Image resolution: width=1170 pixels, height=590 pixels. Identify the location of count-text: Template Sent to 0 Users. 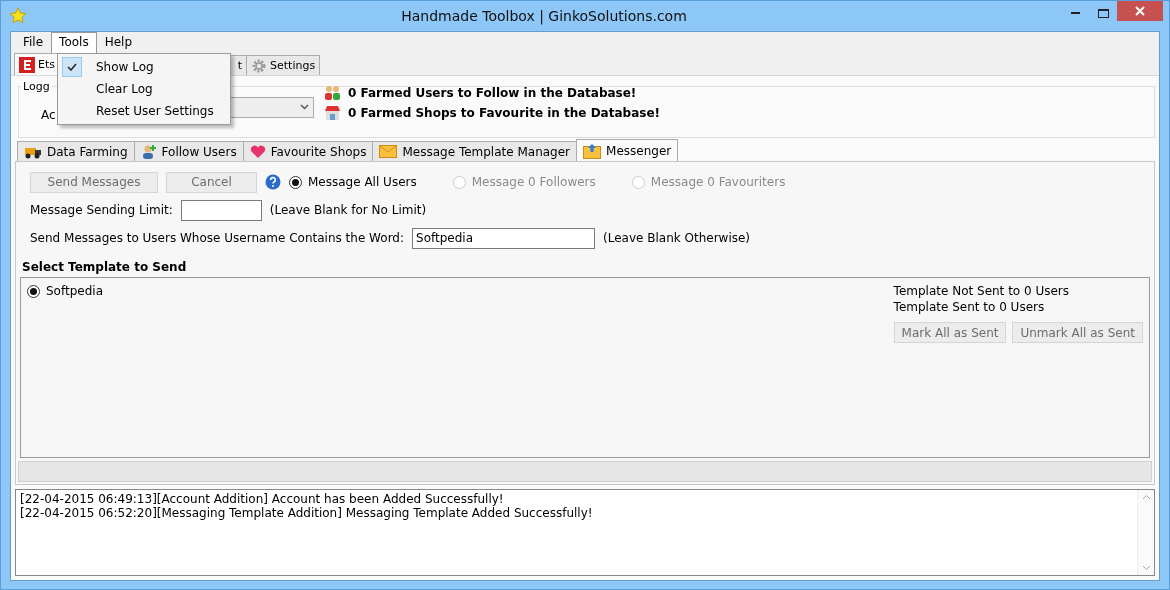
(969, 307).